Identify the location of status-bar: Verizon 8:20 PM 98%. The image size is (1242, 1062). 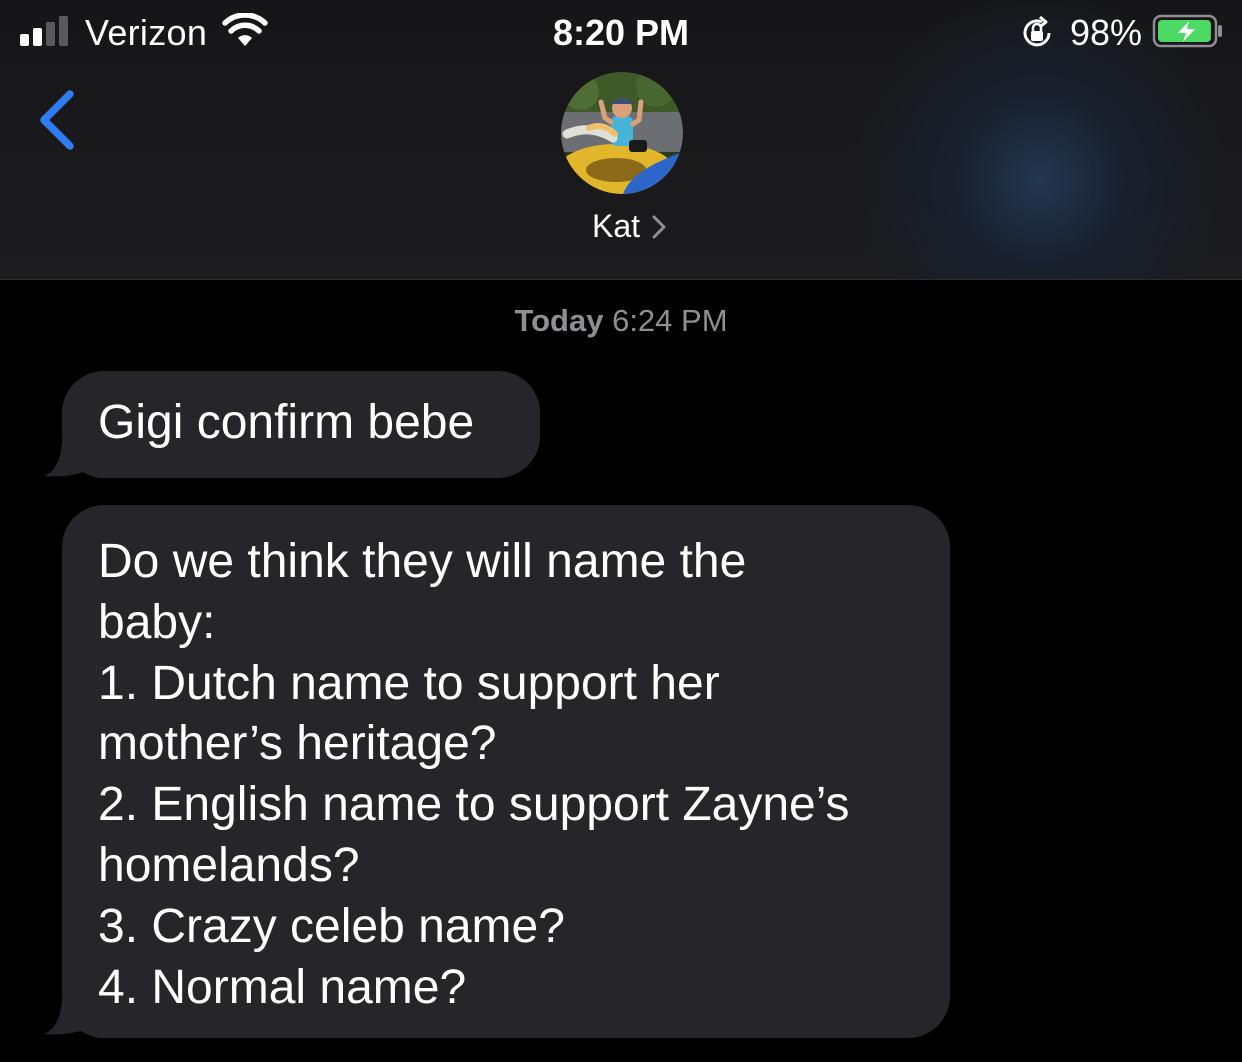
(621, 32).